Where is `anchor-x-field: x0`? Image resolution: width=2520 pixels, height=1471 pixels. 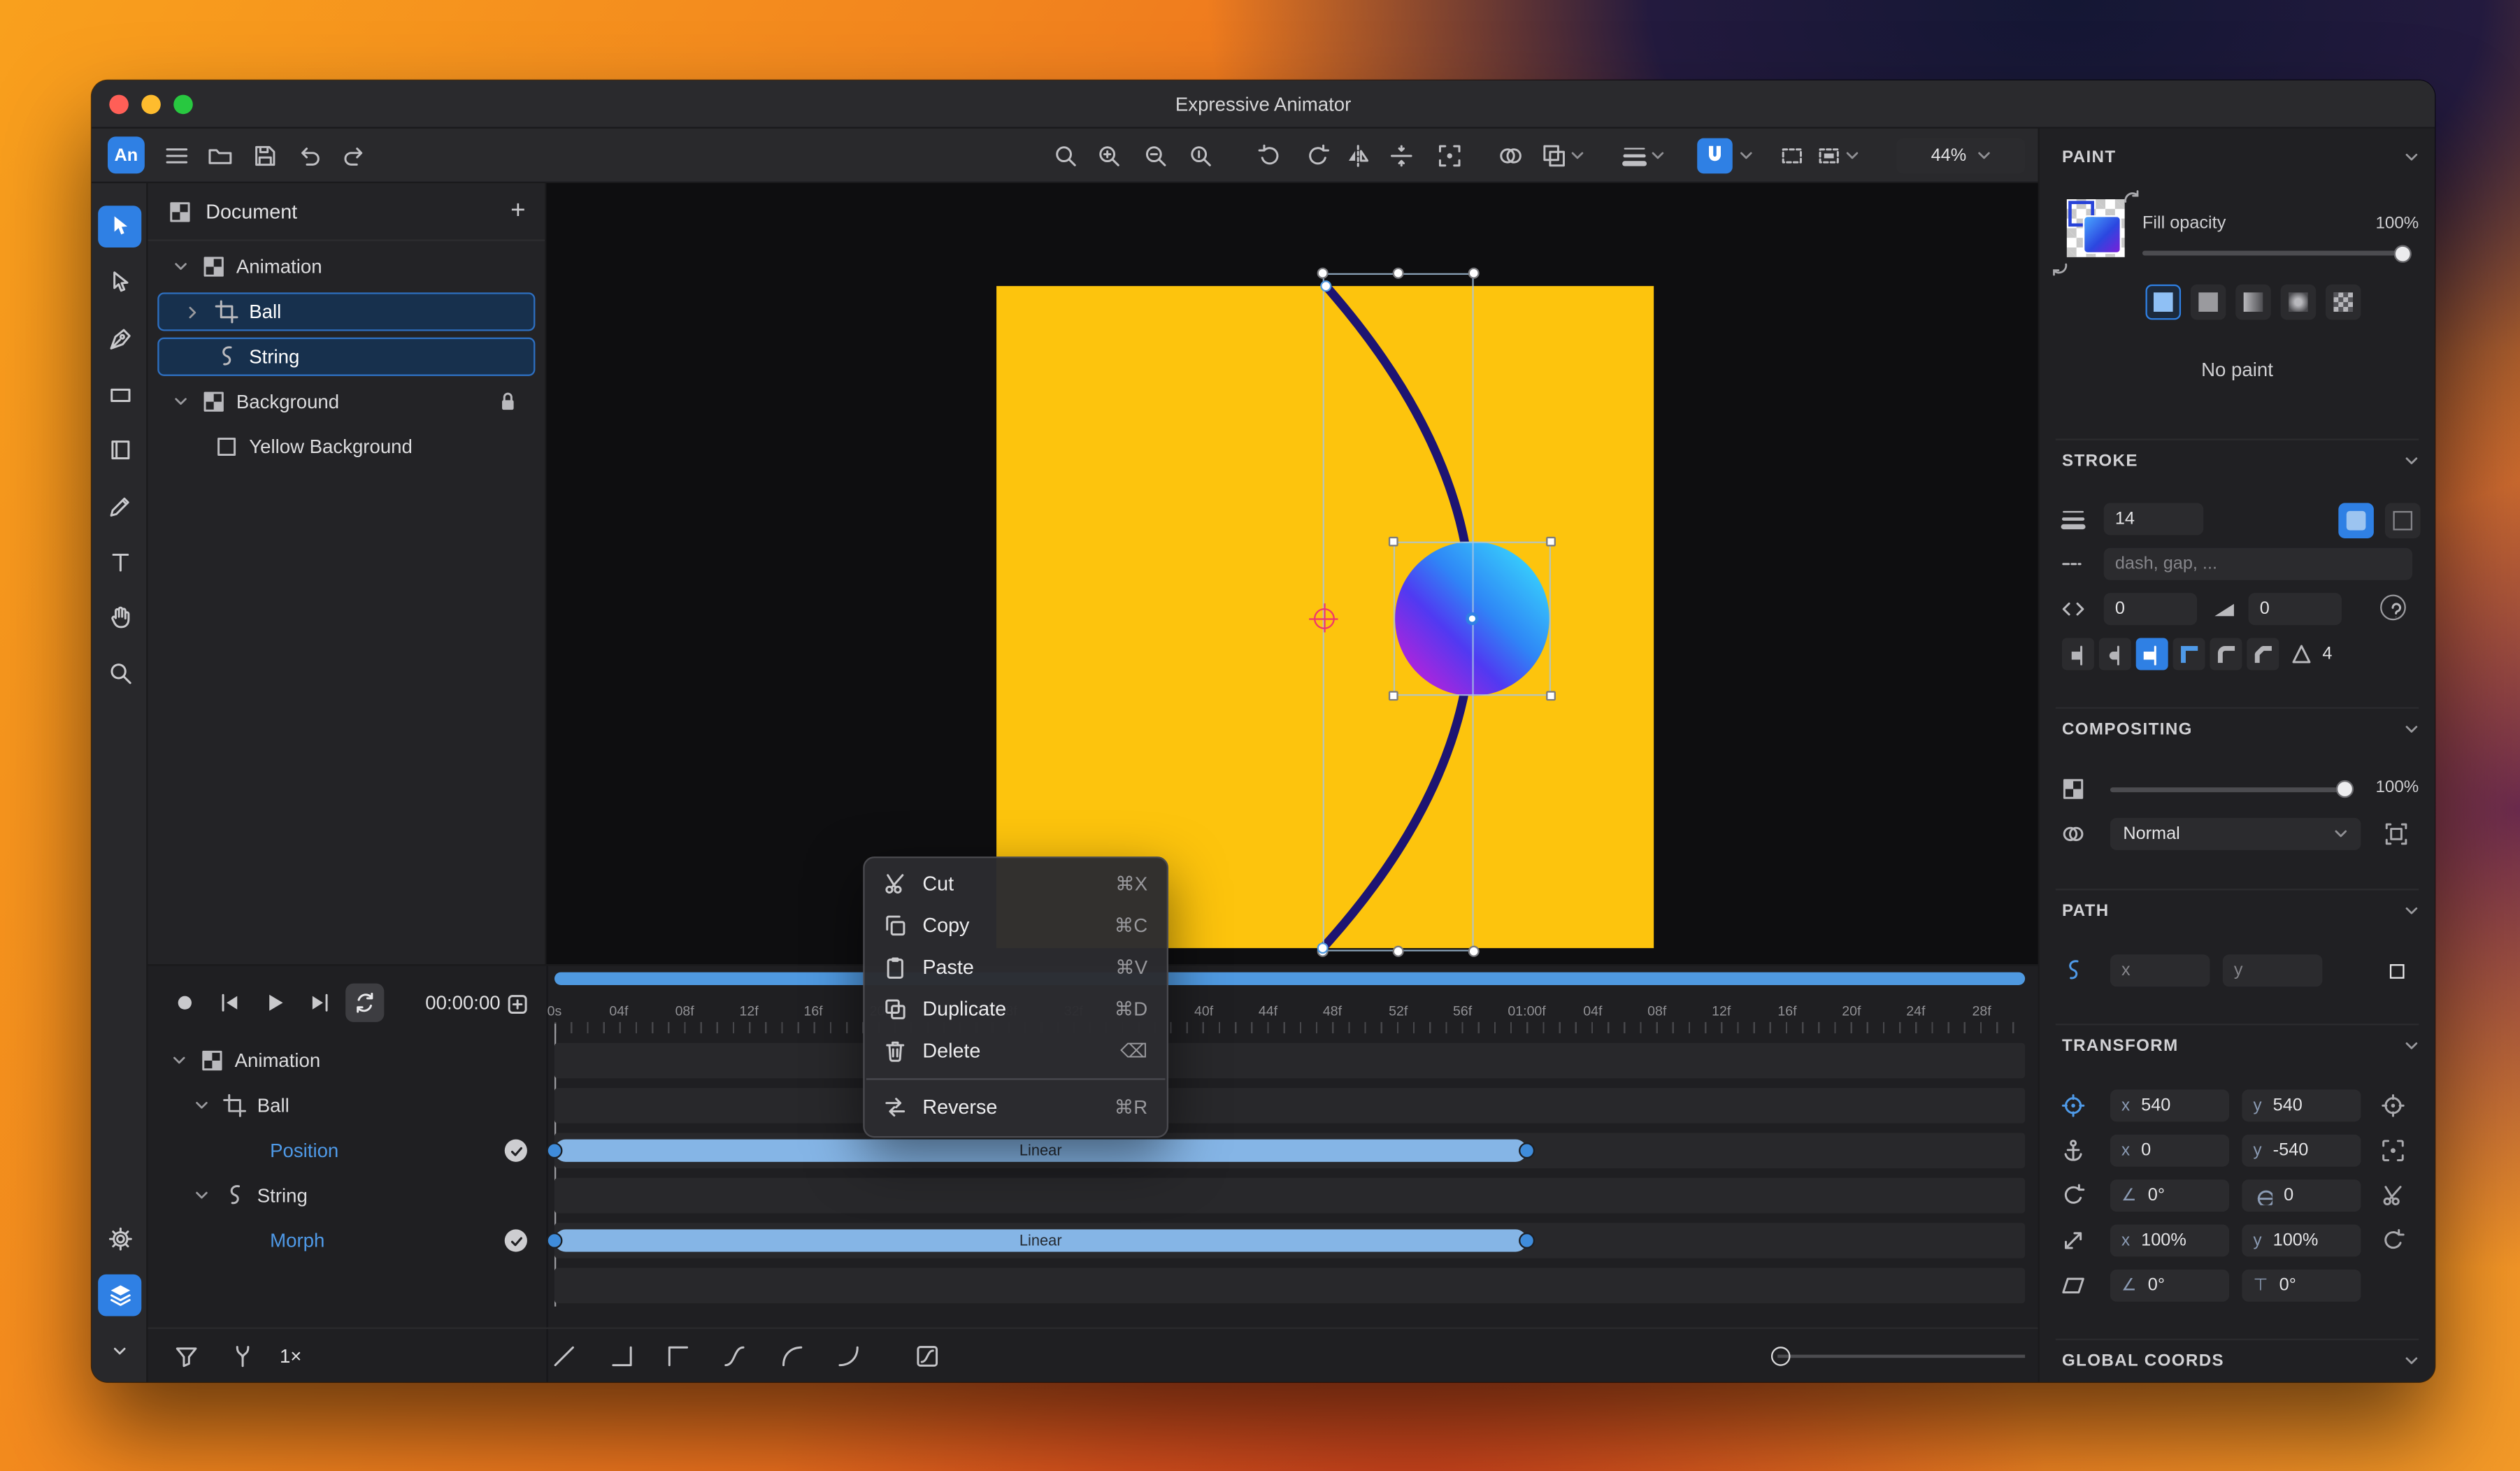
anchor-x-field: x0 is located at coordinates (2170, 1150).